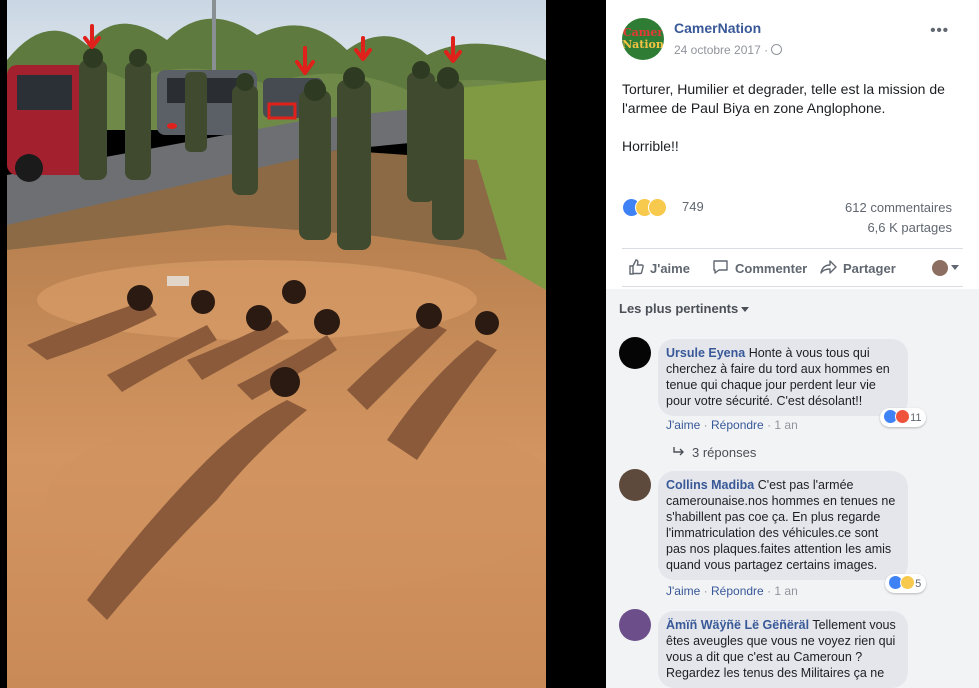  I want to click on shares-count: 6,6 K partages, so click(909, 227).